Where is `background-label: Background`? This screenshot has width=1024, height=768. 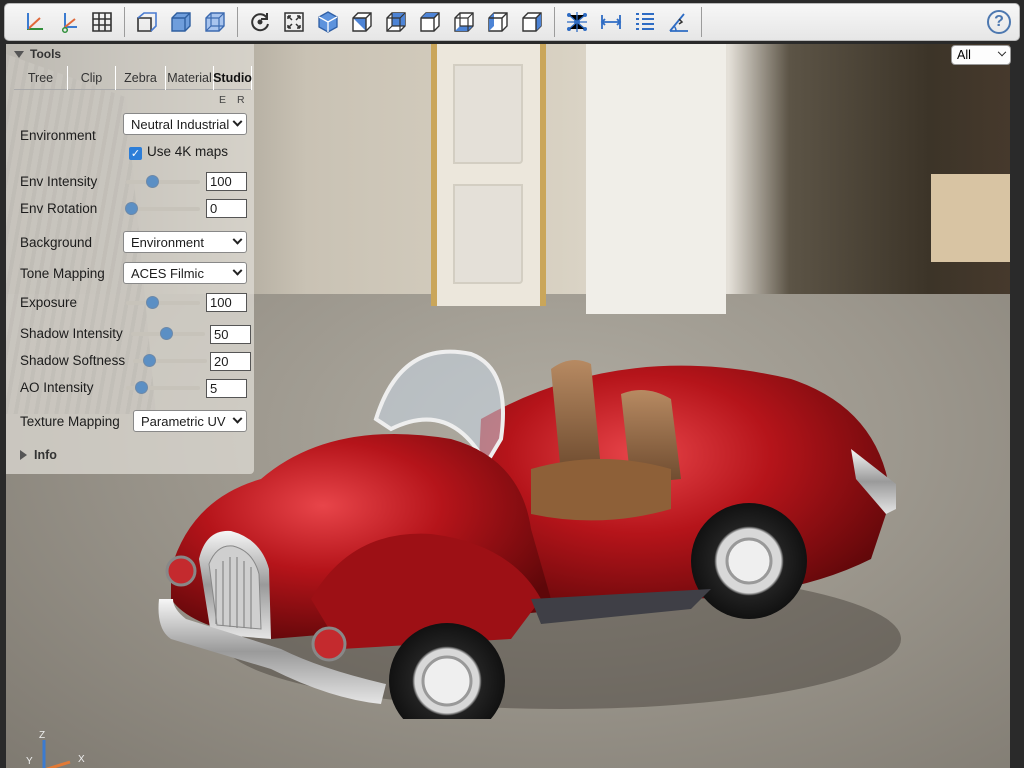
background-label: Background is located at coordinates (56, 242).